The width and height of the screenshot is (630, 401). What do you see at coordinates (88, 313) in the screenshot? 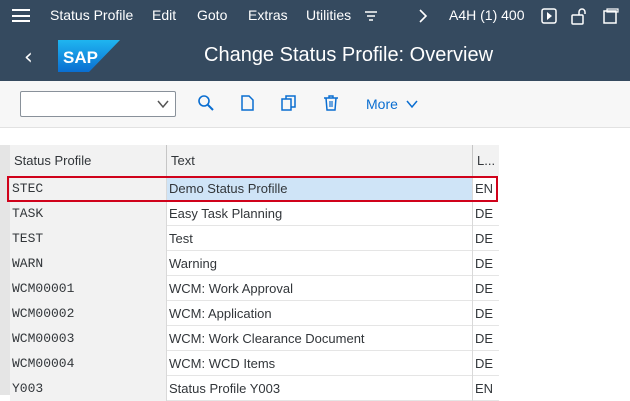
I see `cell-status-profile: WCM00002` at bounding box center [88, 313].